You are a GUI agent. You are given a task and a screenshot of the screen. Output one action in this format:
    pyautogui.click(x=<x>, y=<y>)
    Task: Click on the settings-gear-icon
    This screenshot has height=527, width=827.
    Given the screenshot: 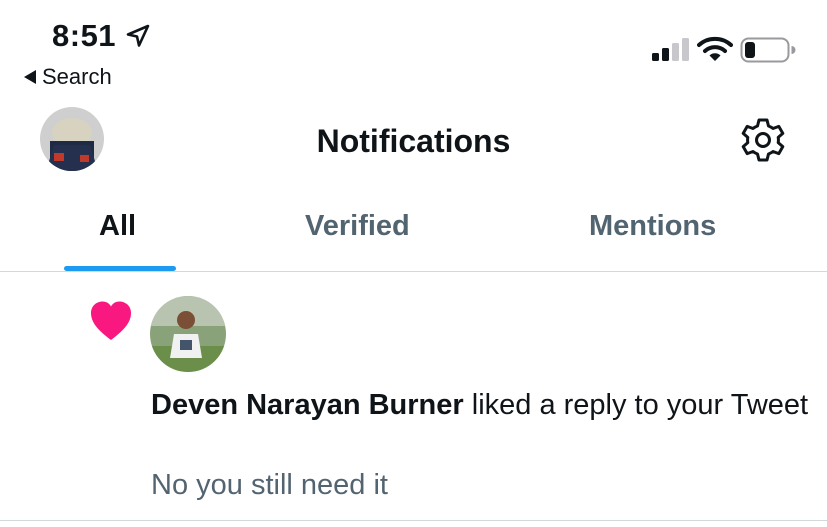 What is the action you would take?
    pyautogui.click(x=763, y=140)
    